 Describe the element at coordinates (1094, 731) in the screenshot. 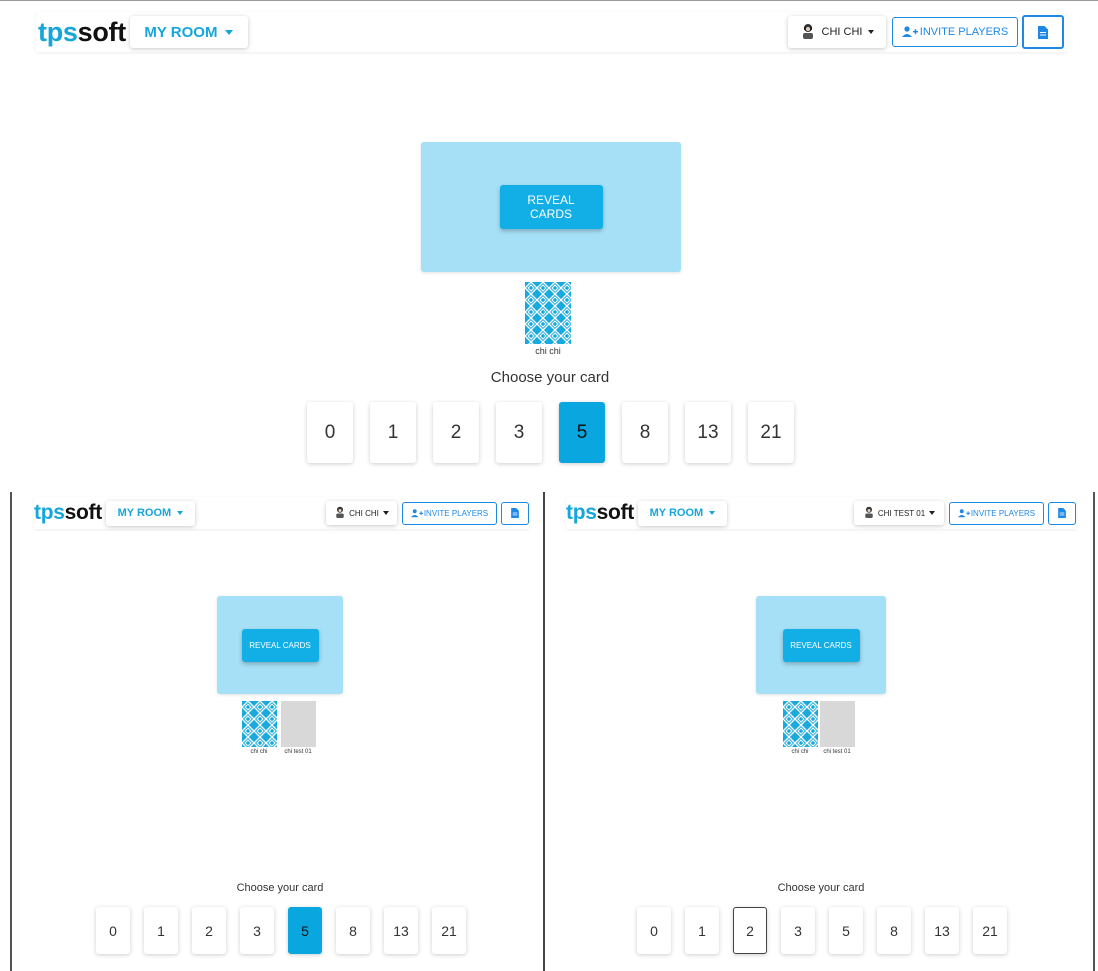

I see `window-border-right` at that location.